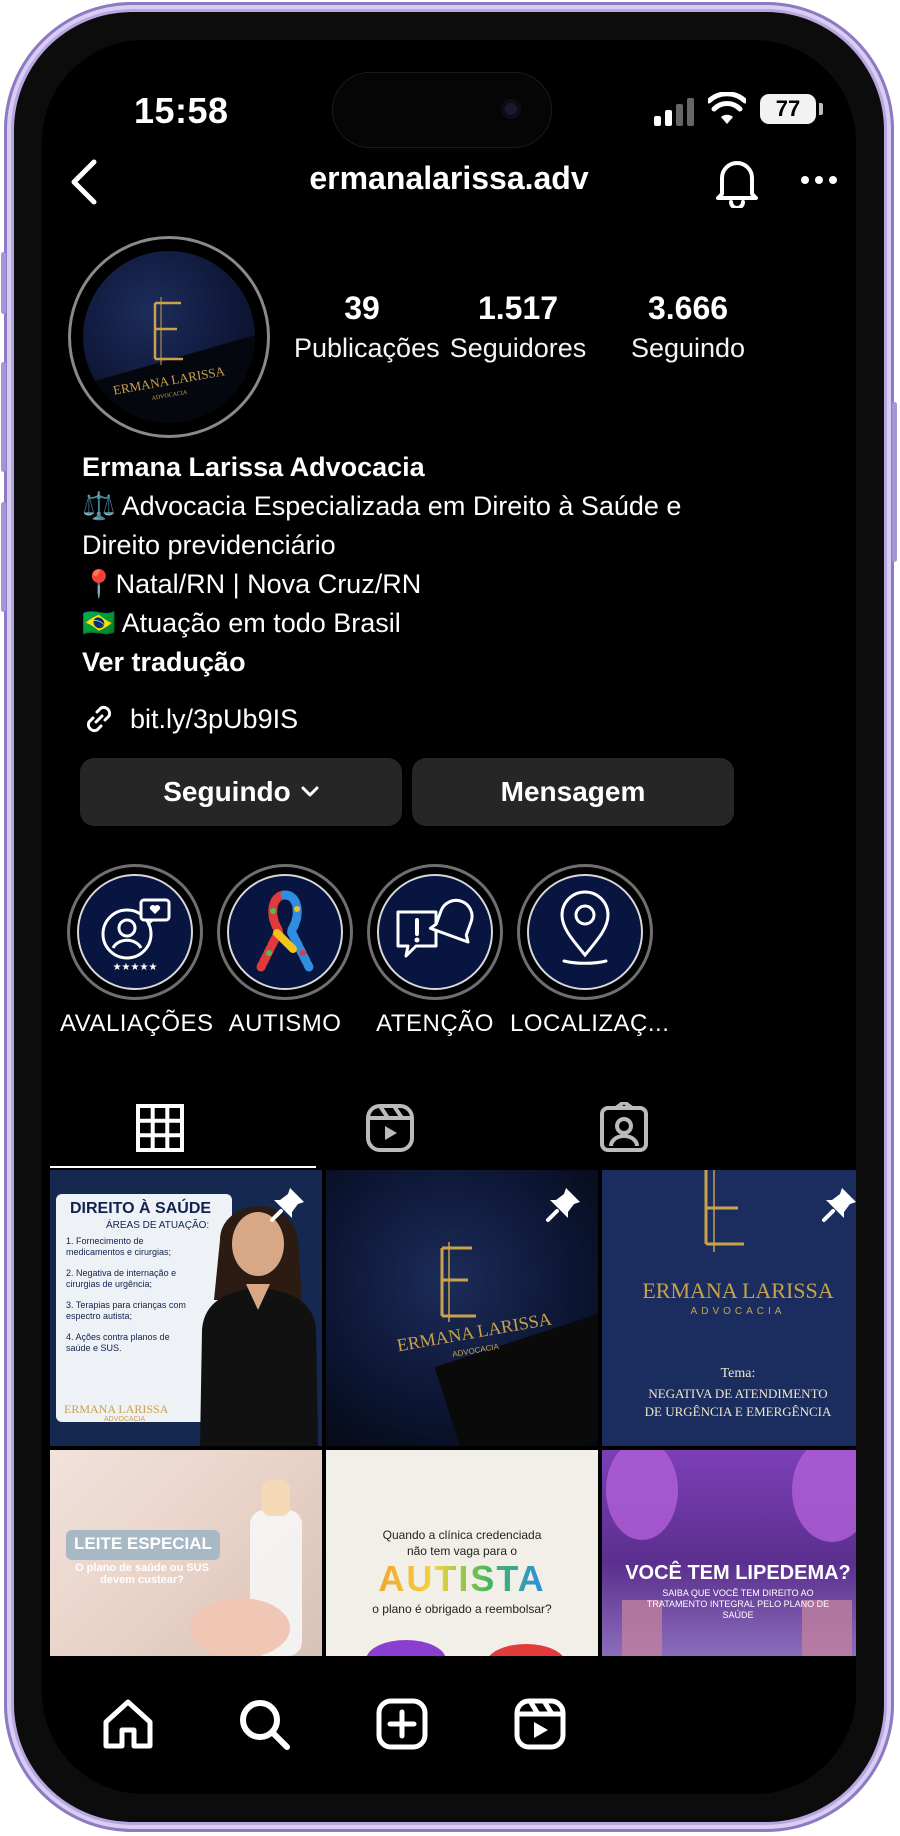 This screenshot has height=1836, width=900. I want to click on bio-line-4: 🇧🇷 Atuação em todo Brasil, so click(241, 623).